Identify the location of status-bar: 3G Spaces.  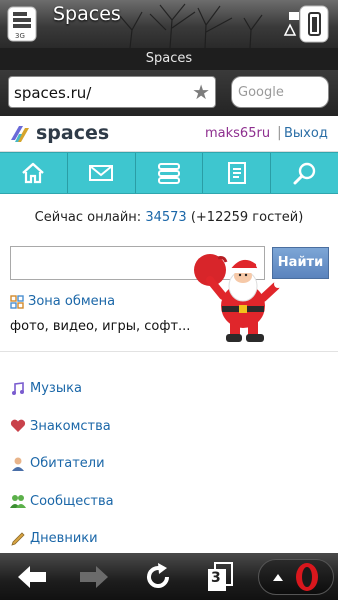
(169, 24).